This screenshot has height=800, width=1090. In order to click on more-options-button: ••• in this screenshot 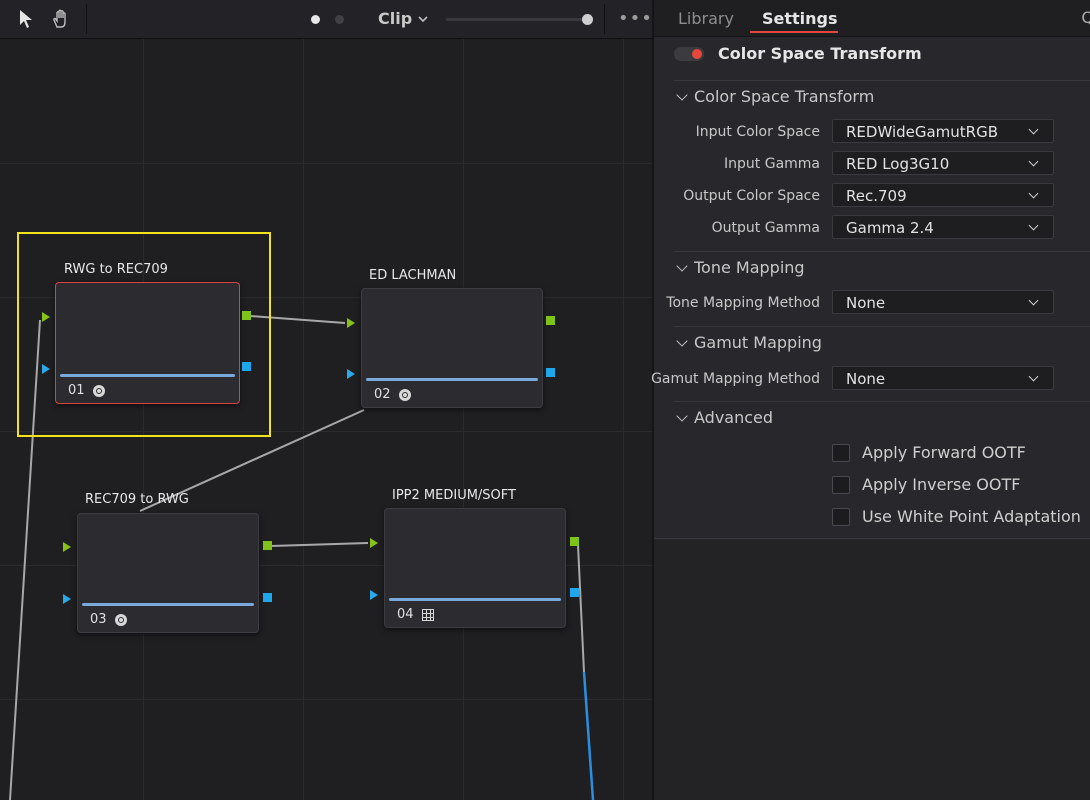, I will do `click(635, 18)`.